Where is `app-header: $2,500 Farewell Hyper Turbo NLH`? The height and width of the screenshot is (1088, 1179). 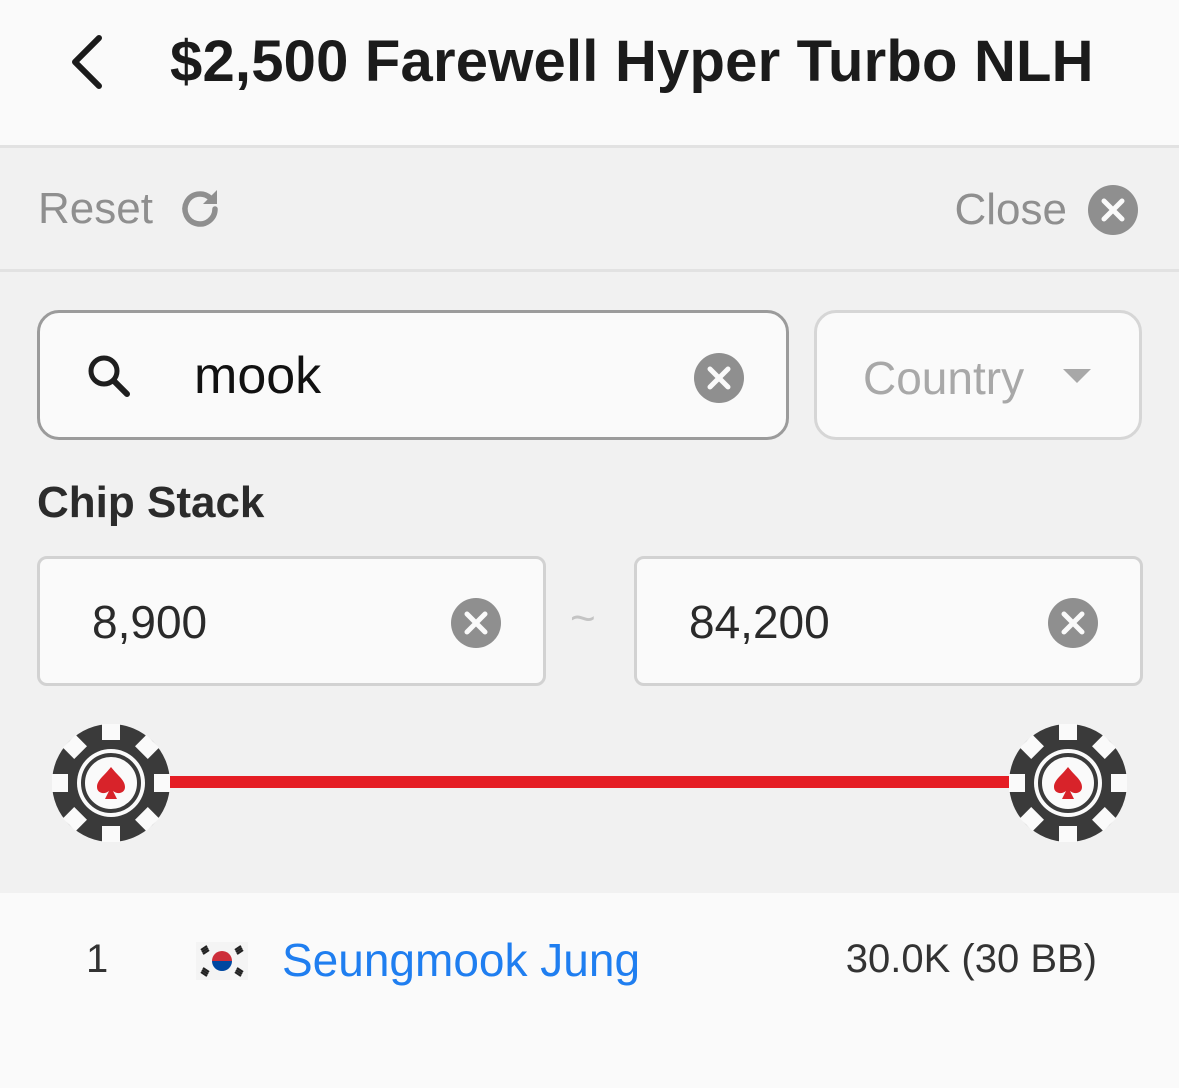
app-header: $2,500 Farewell Hyper Turbo NLH is located at coordinates (589, 74).